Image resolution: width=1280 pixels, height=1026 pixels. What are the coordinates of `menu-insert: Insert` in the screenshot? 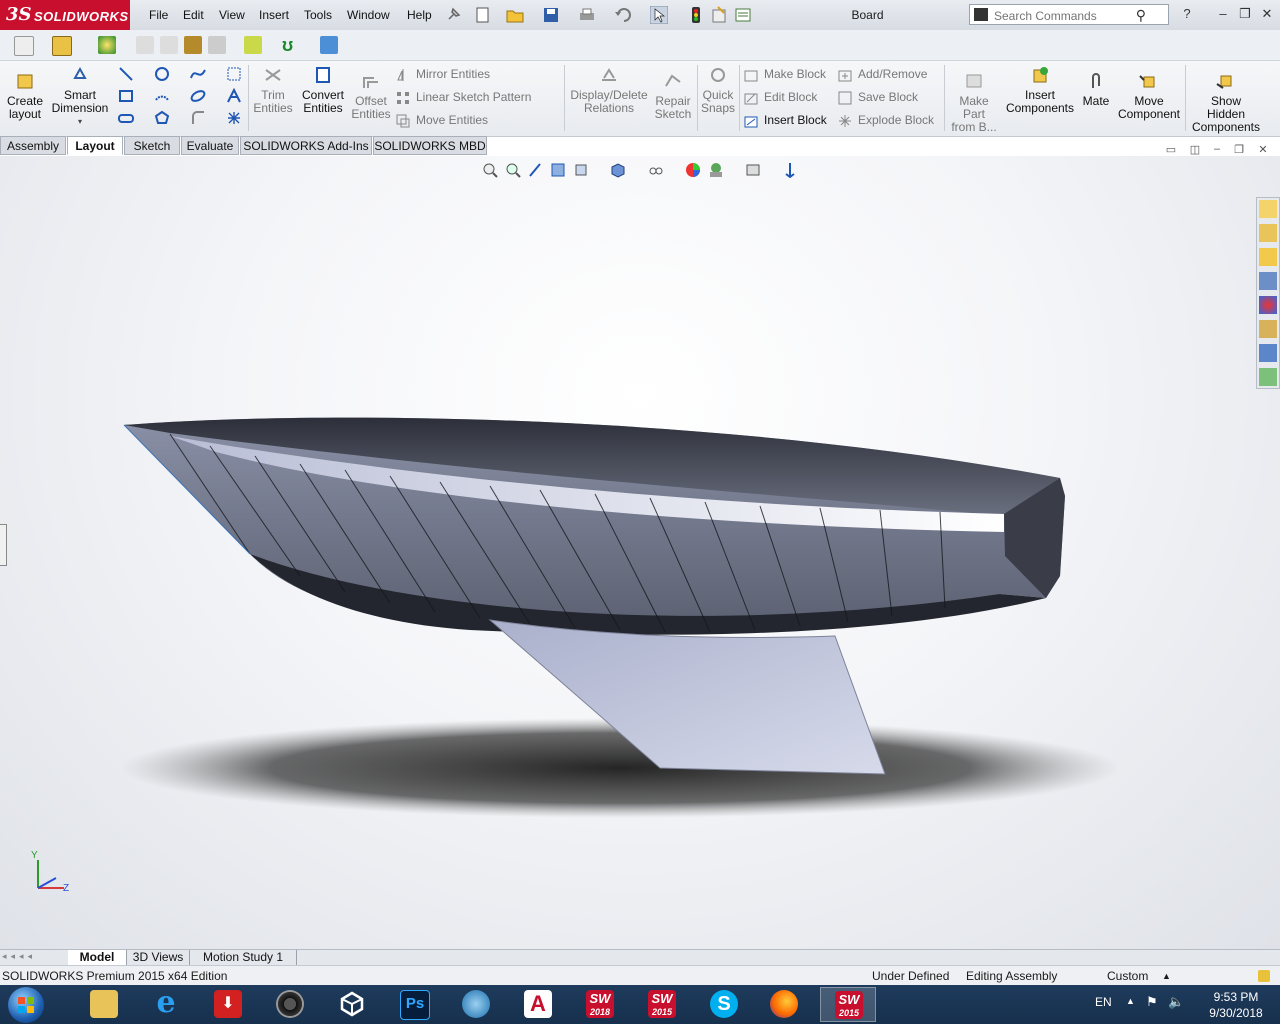 It's located at (274, 15).